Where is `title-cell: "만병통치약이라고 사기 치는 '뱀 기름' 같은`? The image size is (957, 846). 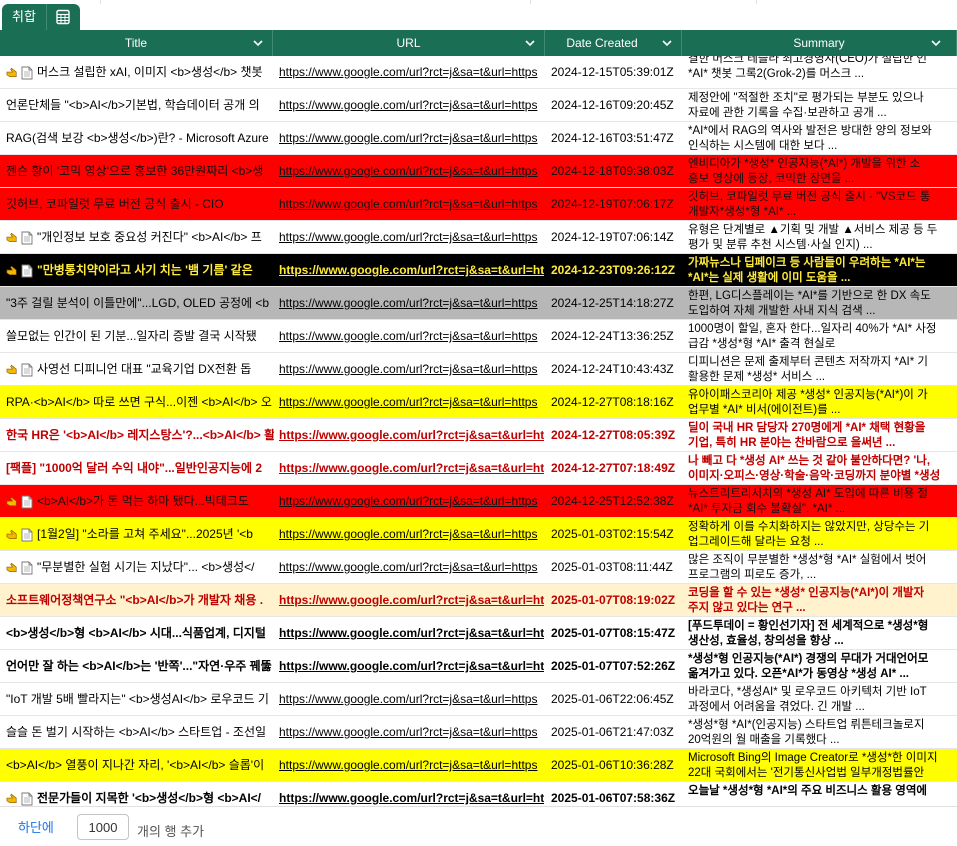
title-cell: "만병통치약이라고 사기 치는 '뱀 기름' 같은 is located at coordinates (140, 270).